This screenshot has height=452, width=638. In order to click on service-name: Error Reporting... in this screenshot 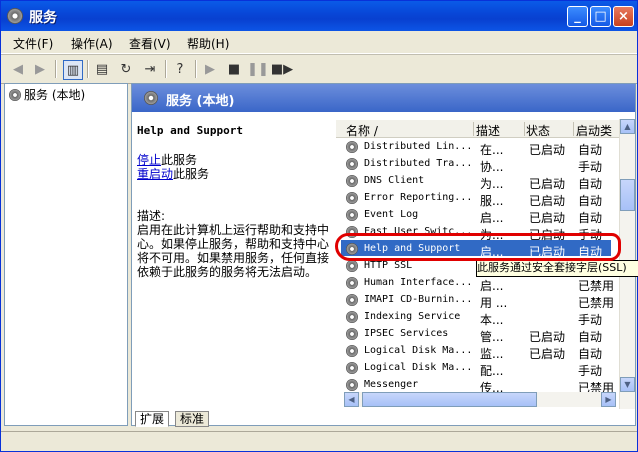, I will do `click(418, 197)`.